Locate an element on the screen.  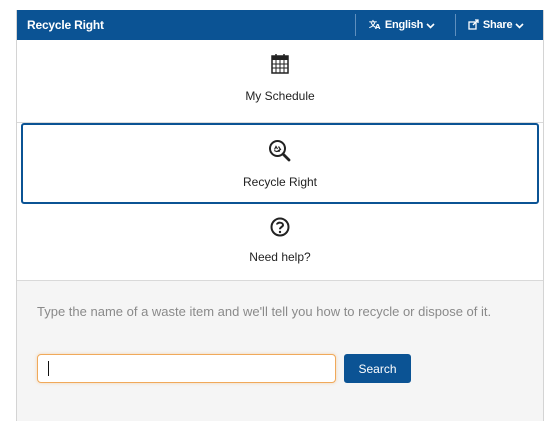
nav-item-label: Need help? is located at coordinates (280, 257).